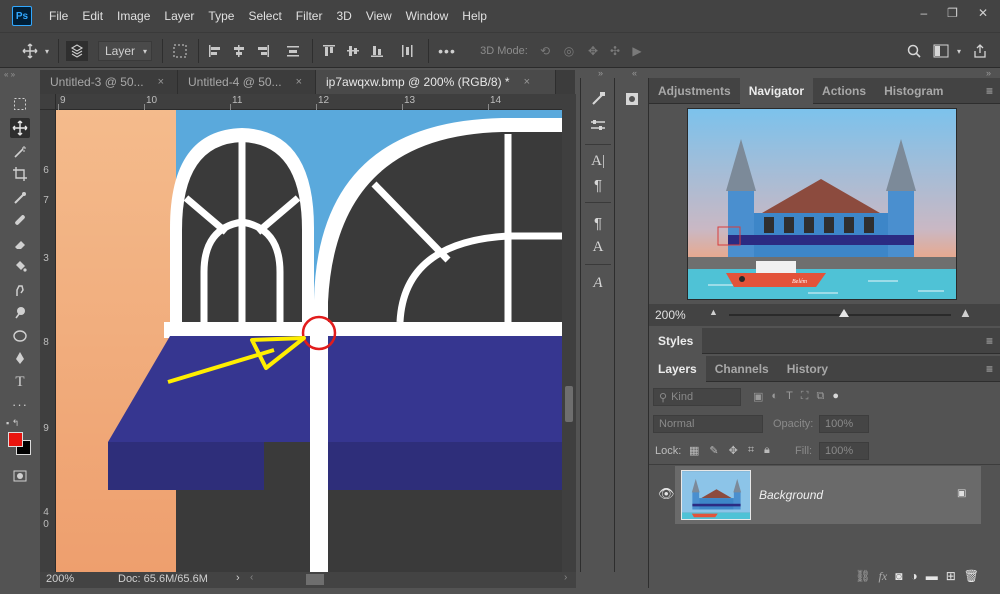  I want to click on lock-artboard-icon: ⌗, so click(751, 450).